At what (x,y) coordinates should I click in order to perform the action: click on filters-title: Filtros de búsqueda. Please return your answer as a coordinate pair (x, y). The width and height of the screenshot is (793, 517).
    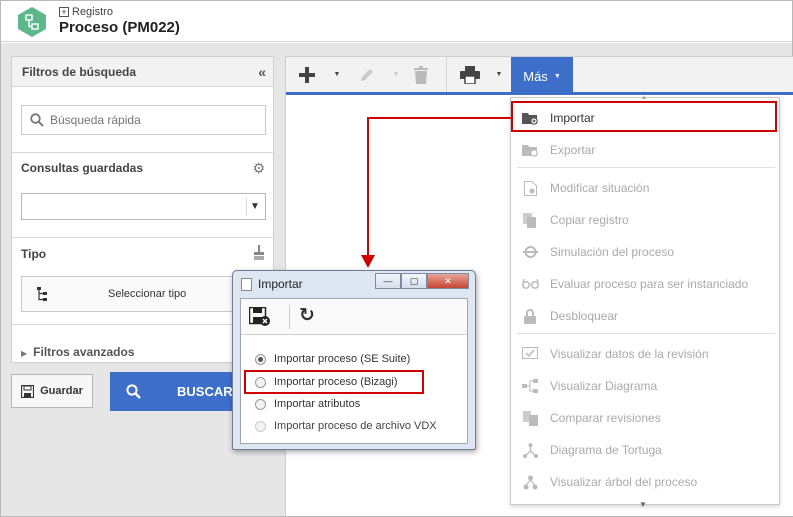
    Looking at the image, I should click on (79, 71).